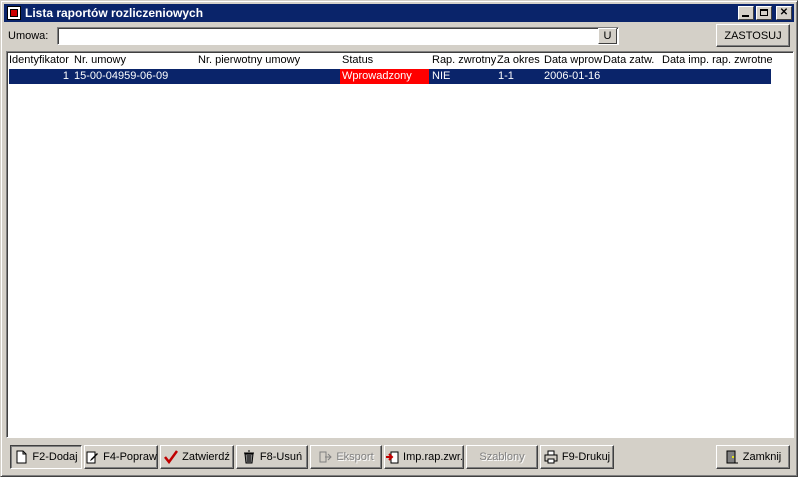 This screenshot has height=477, width=798. Describe the element at coordinates (249, 457) in the screenshot. I see `trash-icon` at that location.